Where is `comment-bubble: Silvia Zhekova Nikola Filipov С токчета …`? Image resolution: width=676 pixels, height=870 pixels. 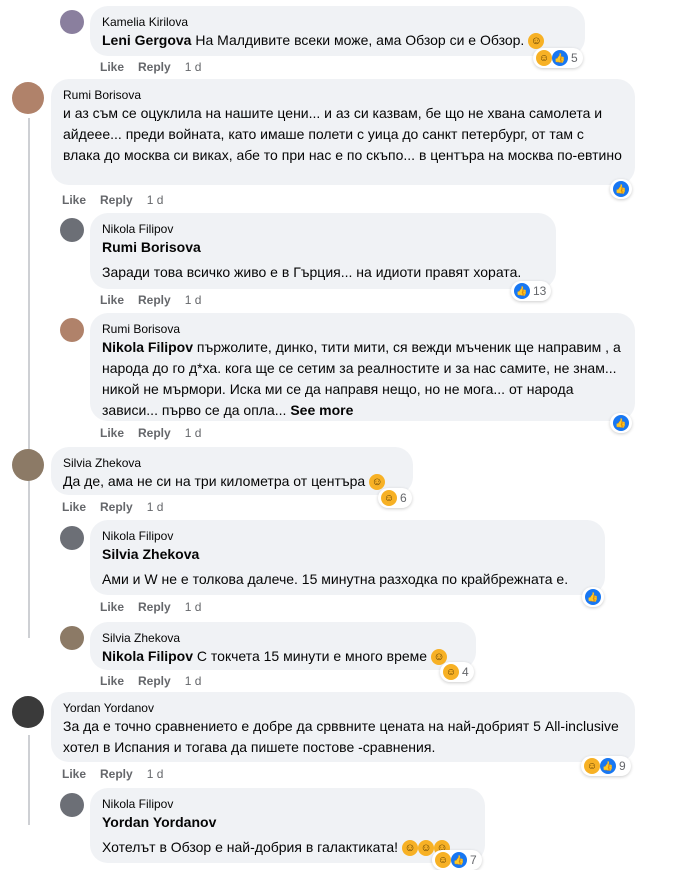
comment-bubble: Silvia Zhekova Nikola Filipov С токчета … is located at coordinates (283, 646).